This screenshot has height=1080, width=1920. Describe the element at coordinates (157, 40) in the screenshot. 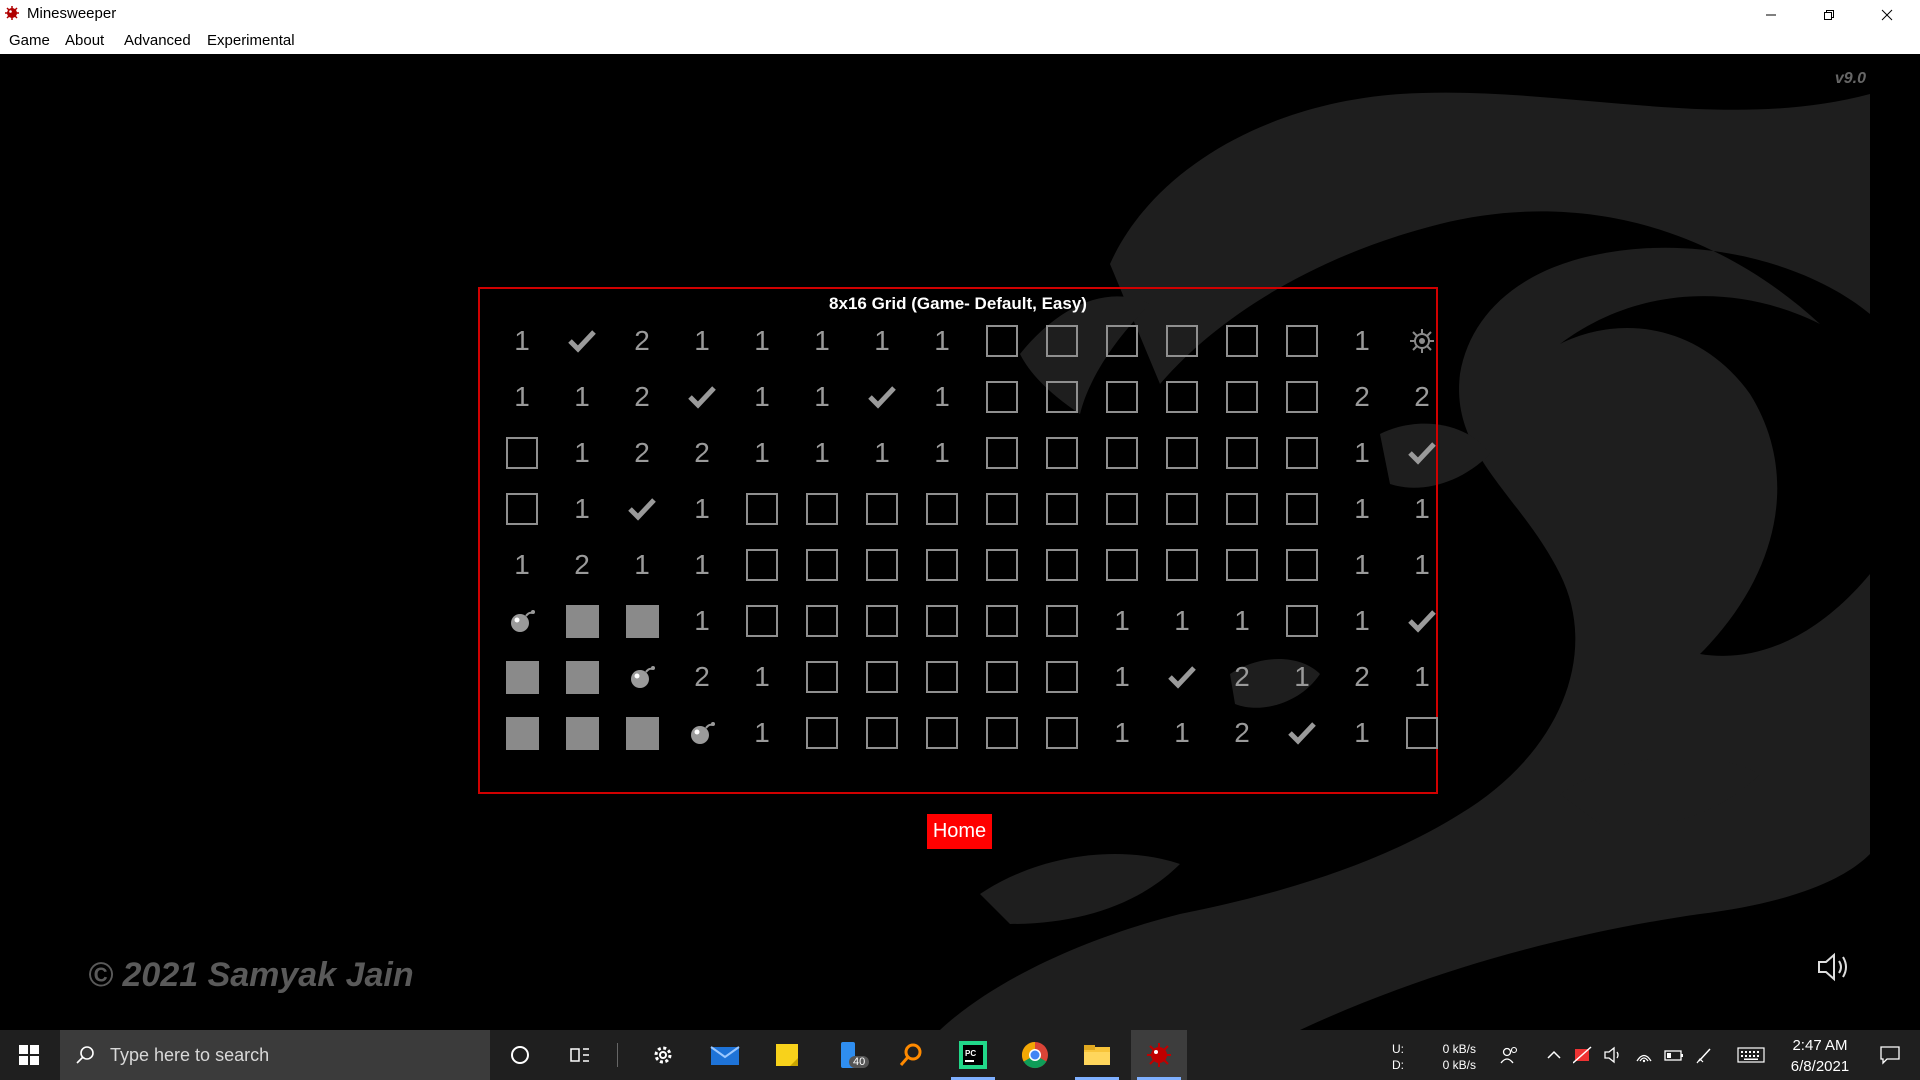

I see `menu-advanced: Advanced` at that location.